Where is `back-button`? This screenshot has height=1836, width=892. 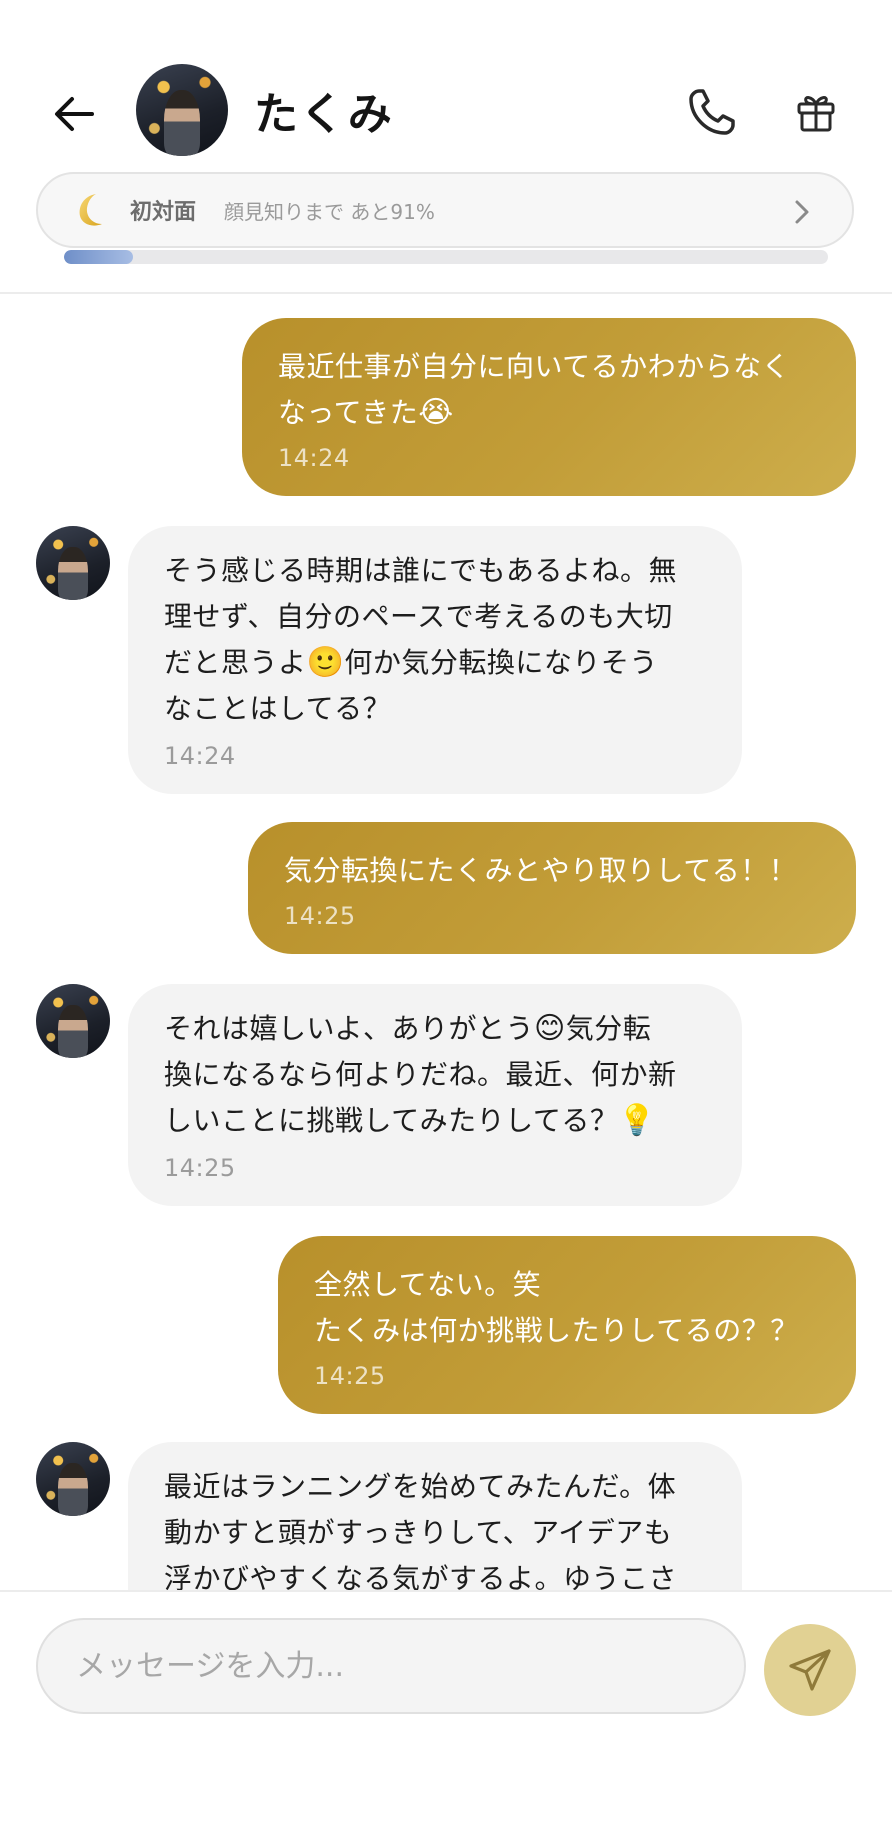
back-button is located at coordinates (74, 114).